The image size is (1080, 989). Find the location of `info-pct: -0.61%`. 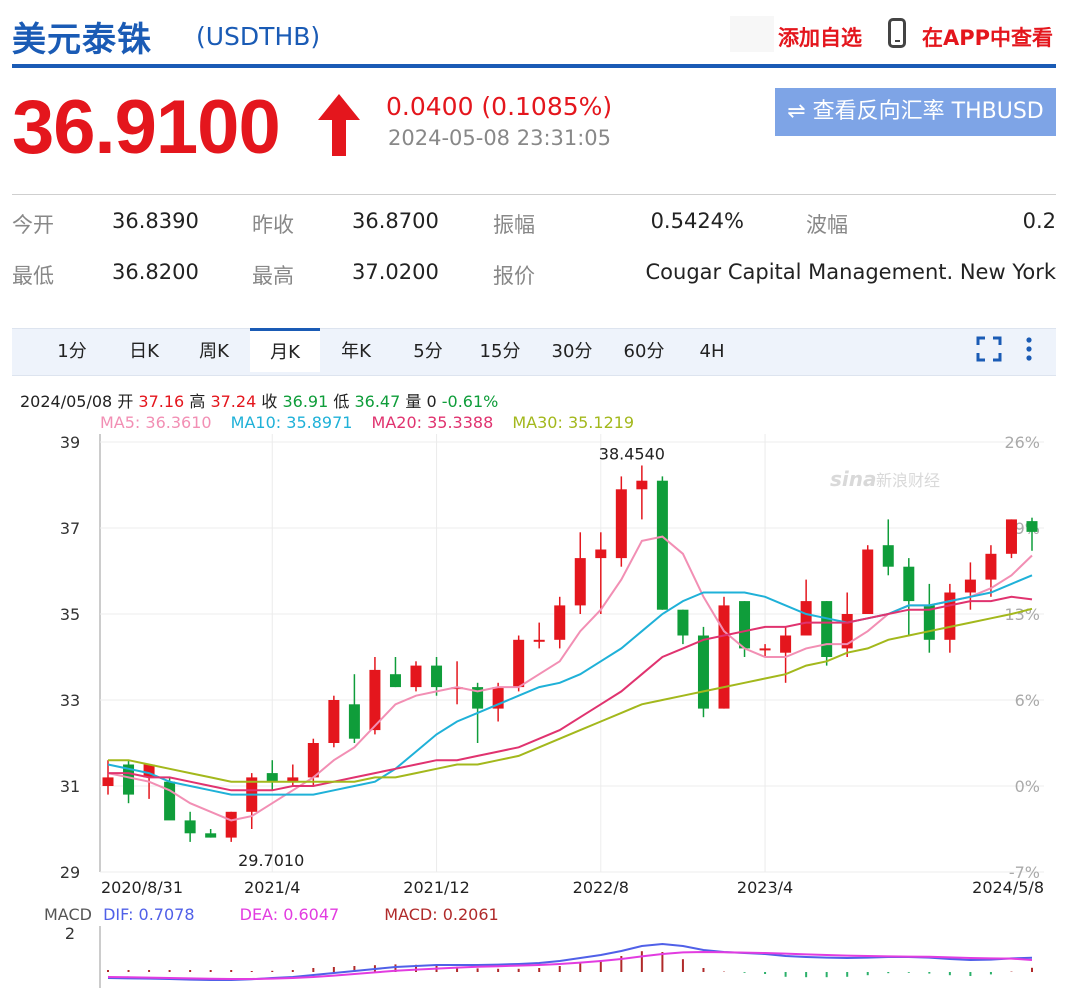

info-pct: -0.61% is located at coordinates (470, 401).